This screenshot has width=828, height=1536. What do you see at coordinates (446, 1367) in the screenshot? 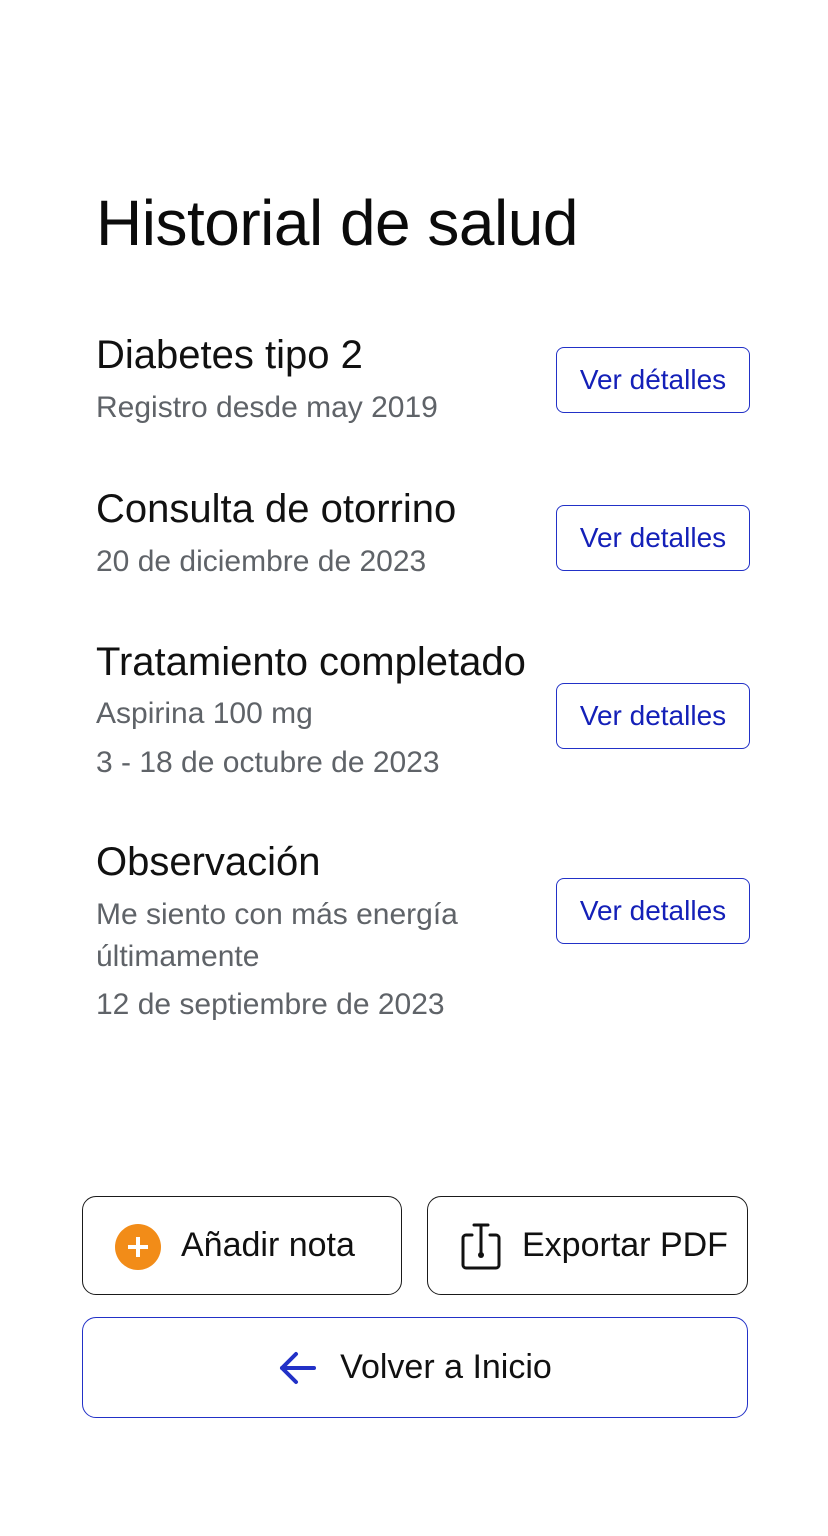
I see `back-home-label: Volver a Inicio` at bounding box center [446, 1367].